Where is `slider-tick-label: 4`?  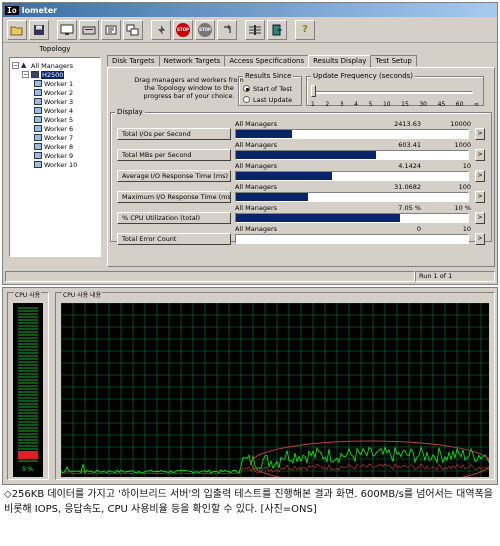 slider-tick-label: 4 is located at coordinates (356, 104).